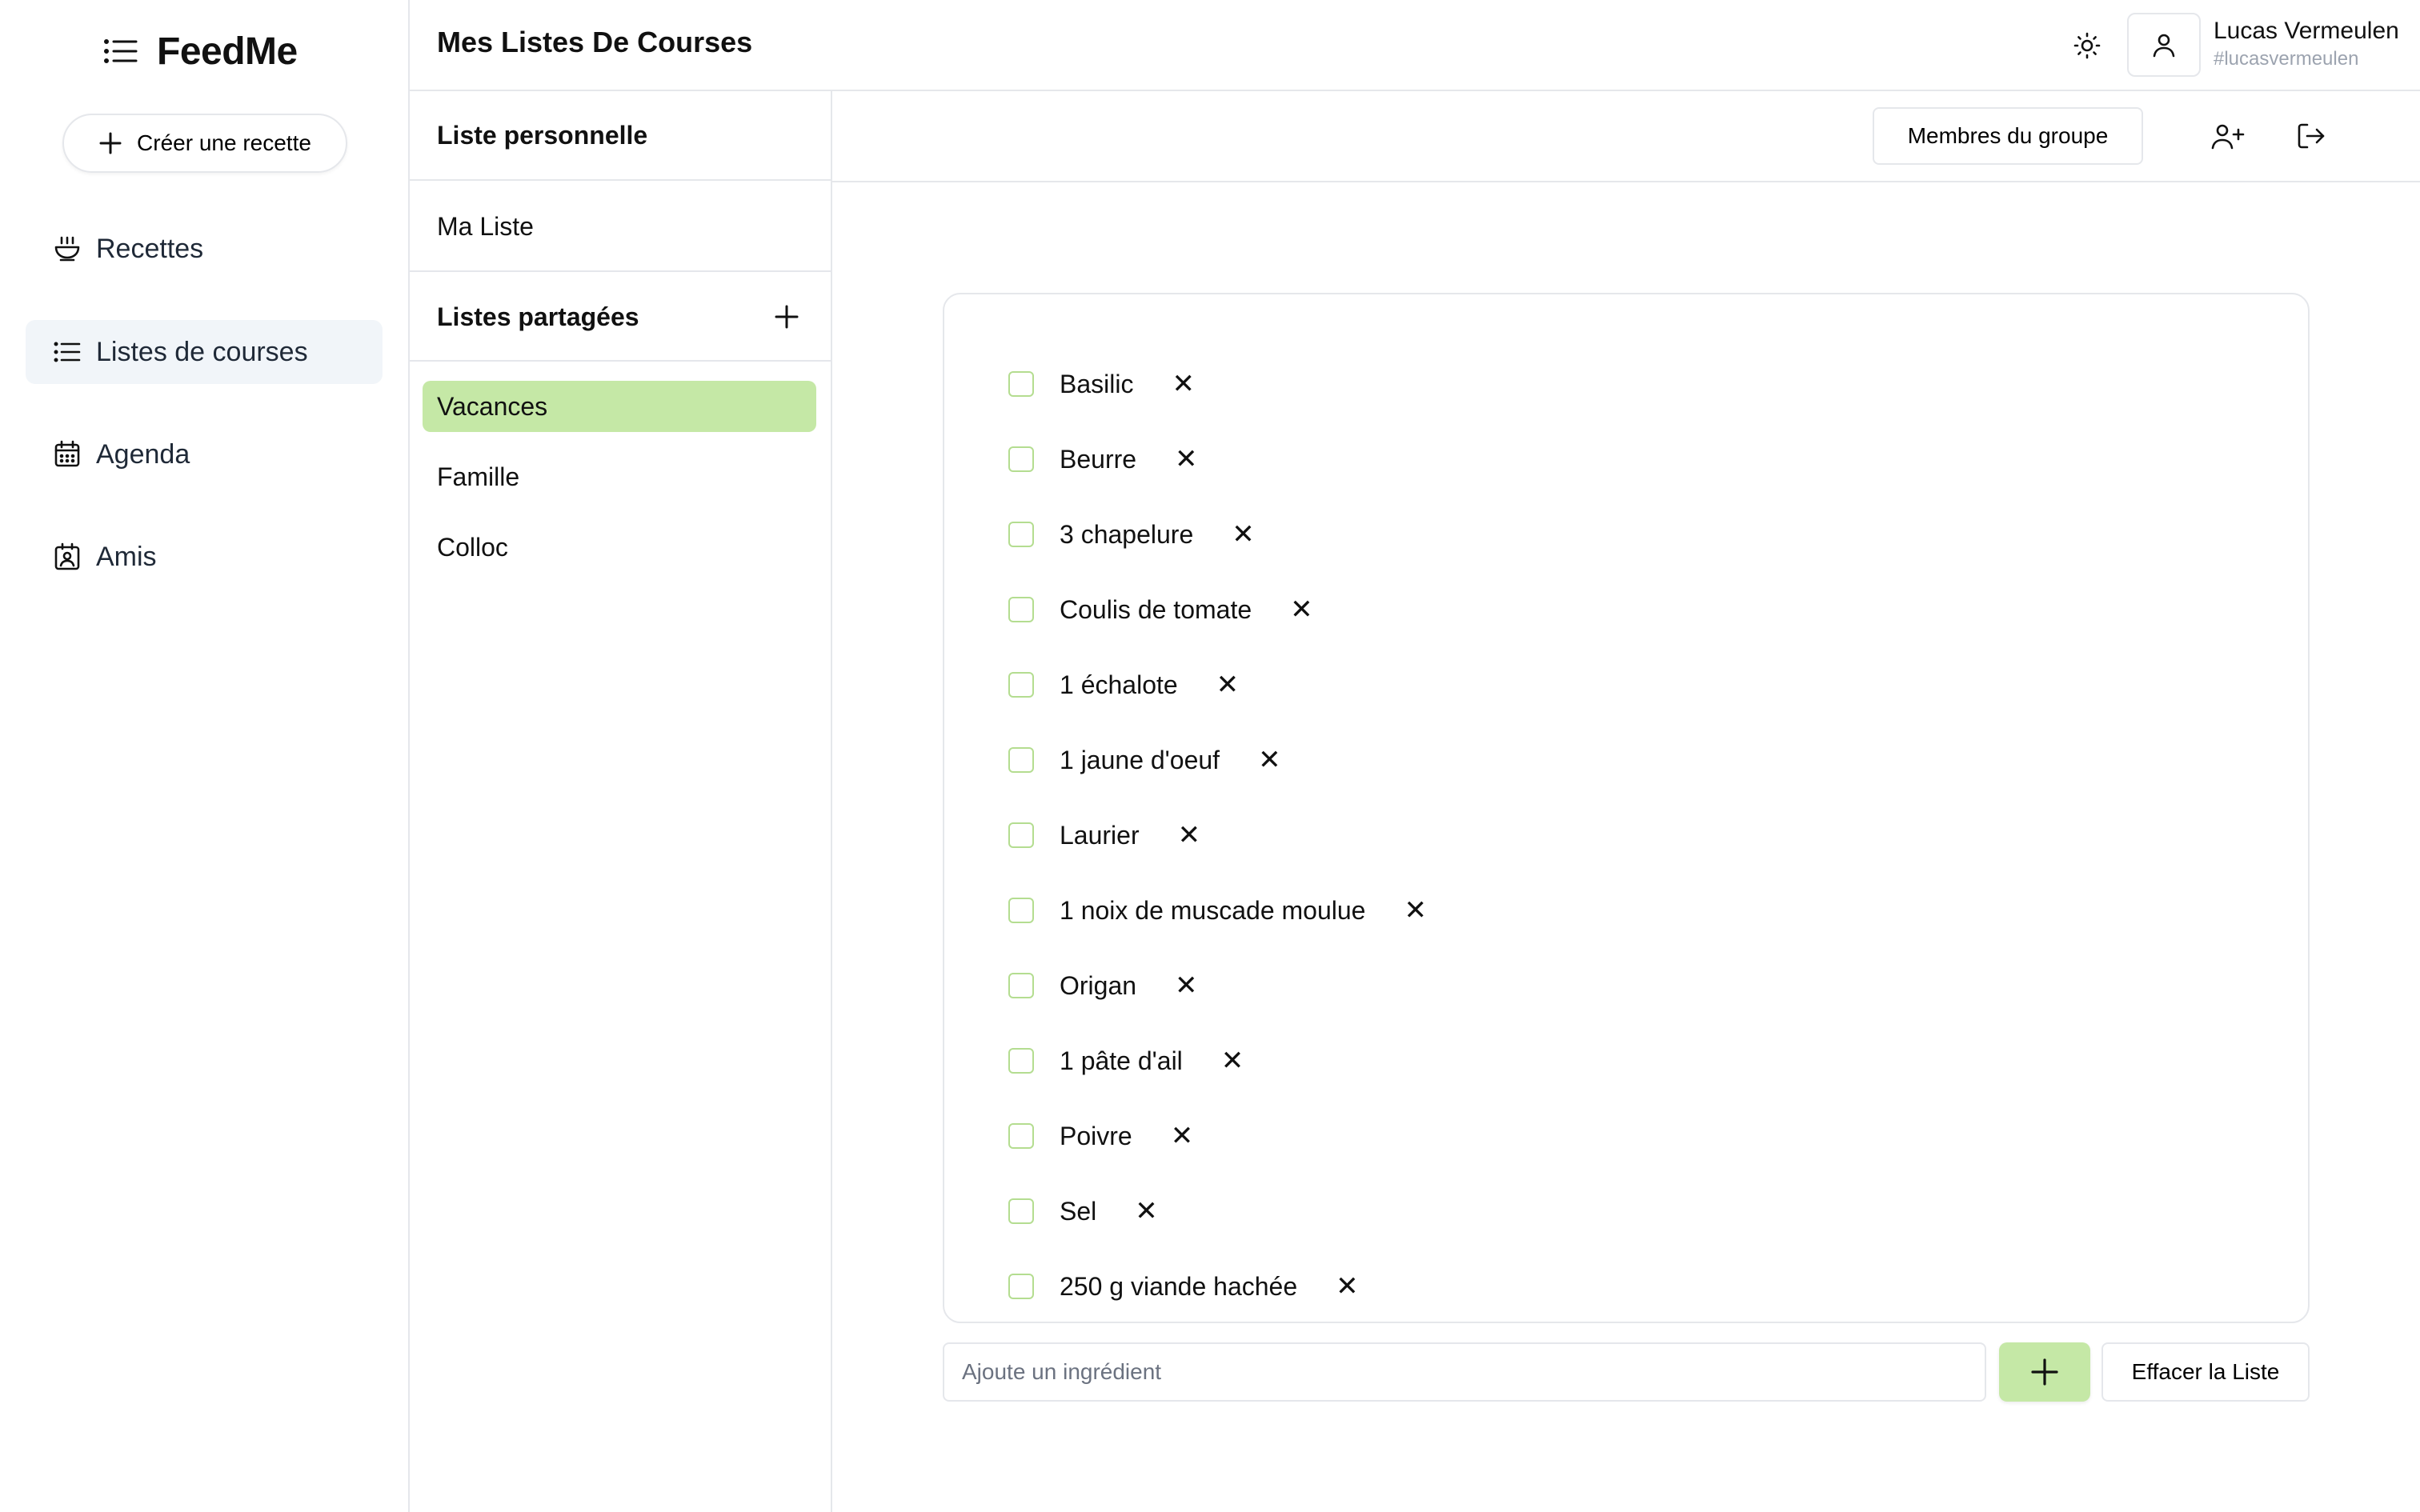 This screenshot has height=1512, width=2420. I want to click on add-ingredient-button, so click(2044, 1372).